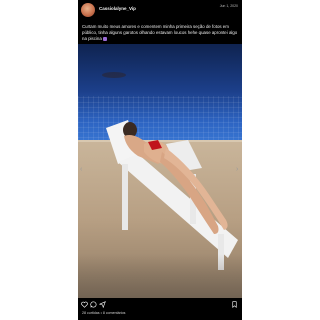 The height and width of the screenshot is (320, 320). I want to click on comment-icon, so click(93, 304).